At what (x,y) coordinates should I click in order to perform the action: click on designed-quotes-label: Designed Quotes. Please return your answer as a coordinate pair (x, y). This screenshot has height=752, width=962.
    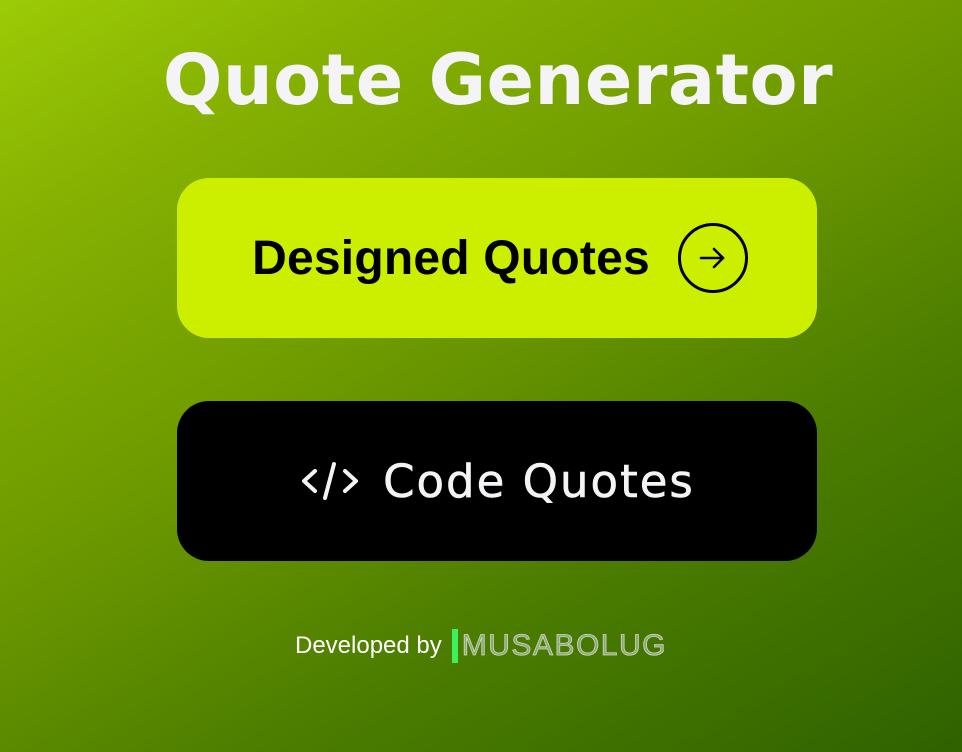
    Looking at the image, I should click on (451, 258).